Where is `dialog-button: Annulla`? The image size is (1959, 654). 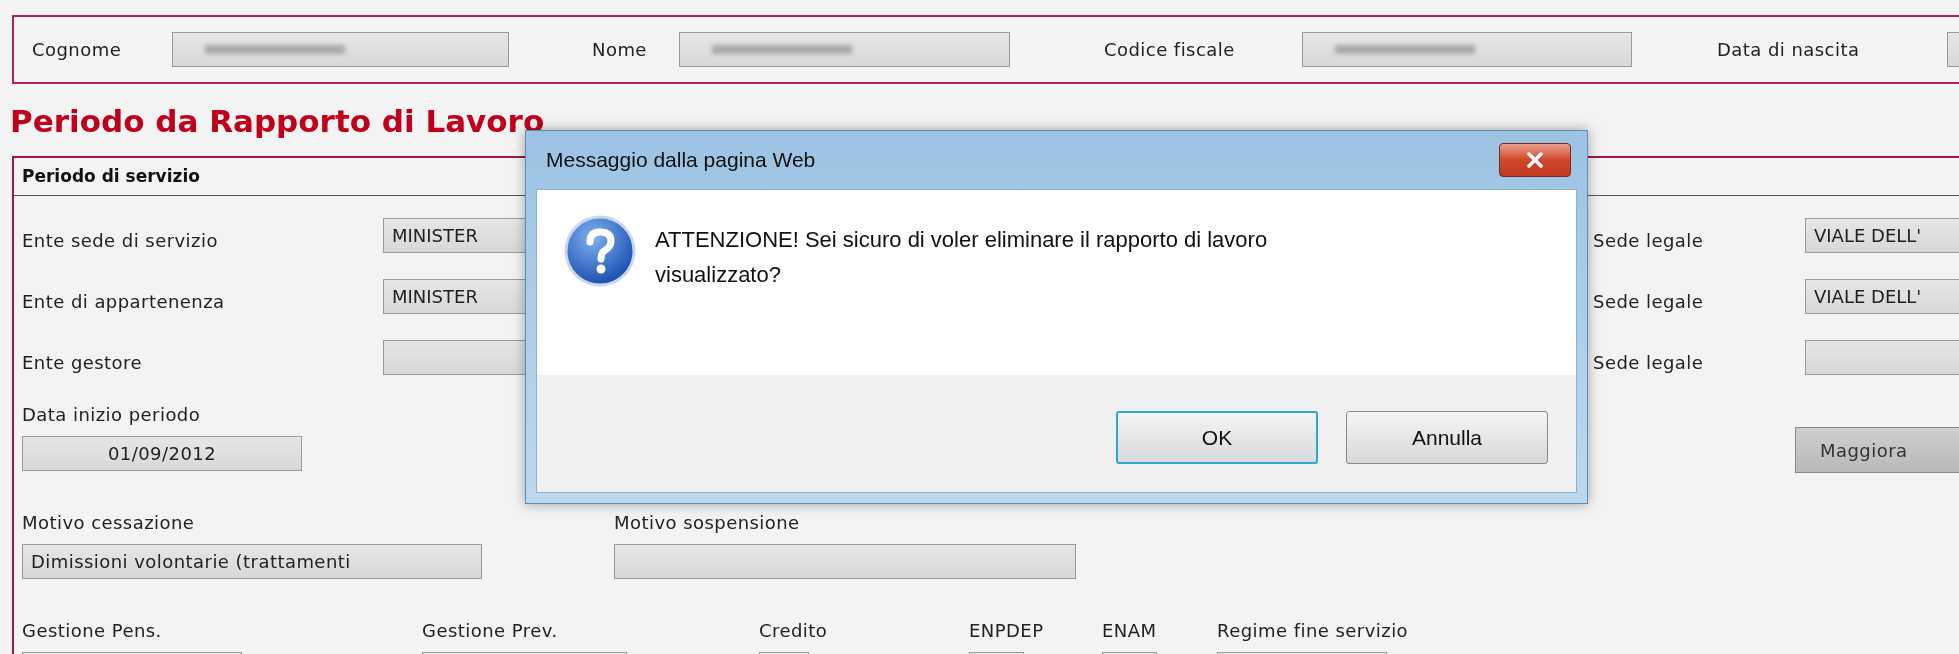
dialog-button: Annulla is located at coordinates (1447, 437).